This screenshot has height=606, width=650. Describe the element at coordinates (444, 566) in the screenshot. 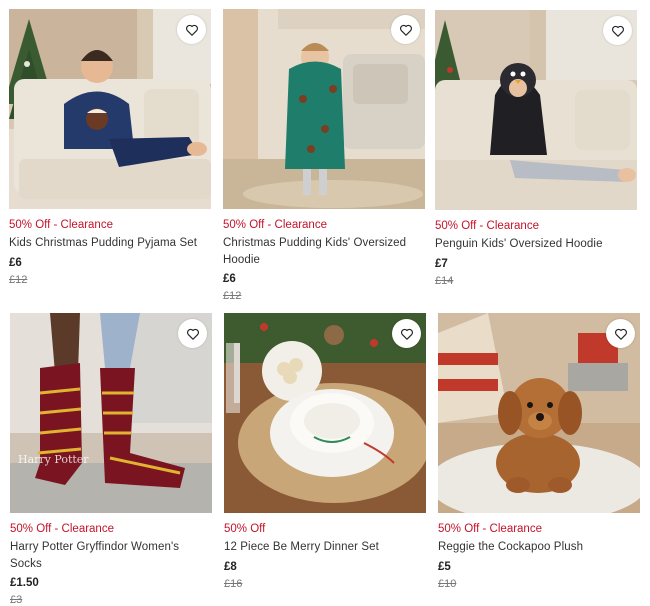

I see `sale-price: £5` at that location.